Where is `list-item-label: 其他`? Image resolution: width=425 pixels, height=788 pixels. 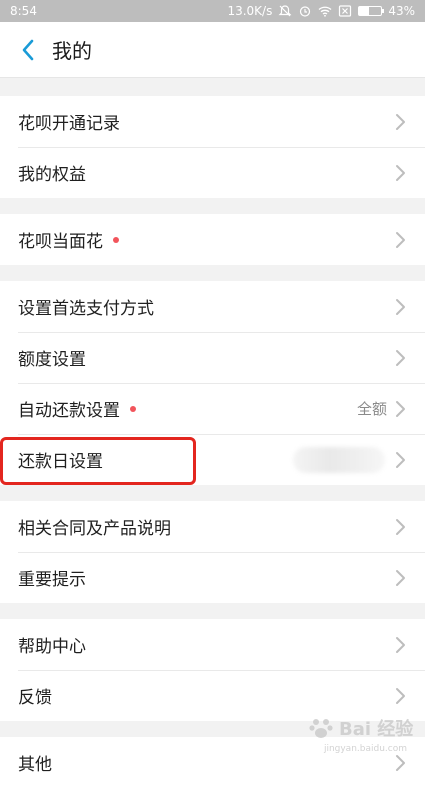
list-item-label: 其他 is located at coordinates (35, 765).